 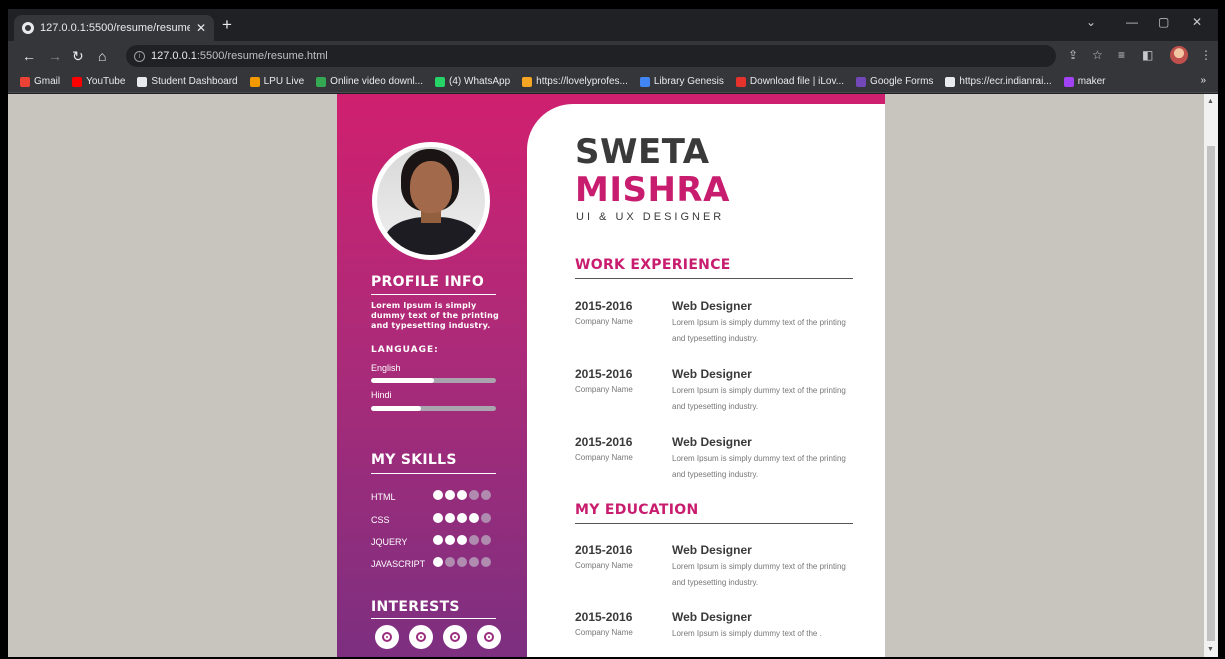 What do you see at coordinates (653, 265) in the screenshot?
I see `work-experience-title: WORK EXPERIENCE` at bounding box center [653, 265].